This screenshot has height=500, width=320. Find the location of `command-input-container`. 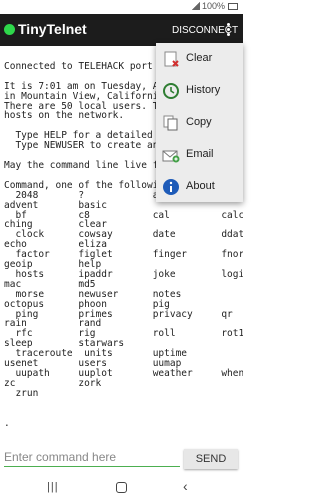

command-input-container is located at coordinates (92, 457).